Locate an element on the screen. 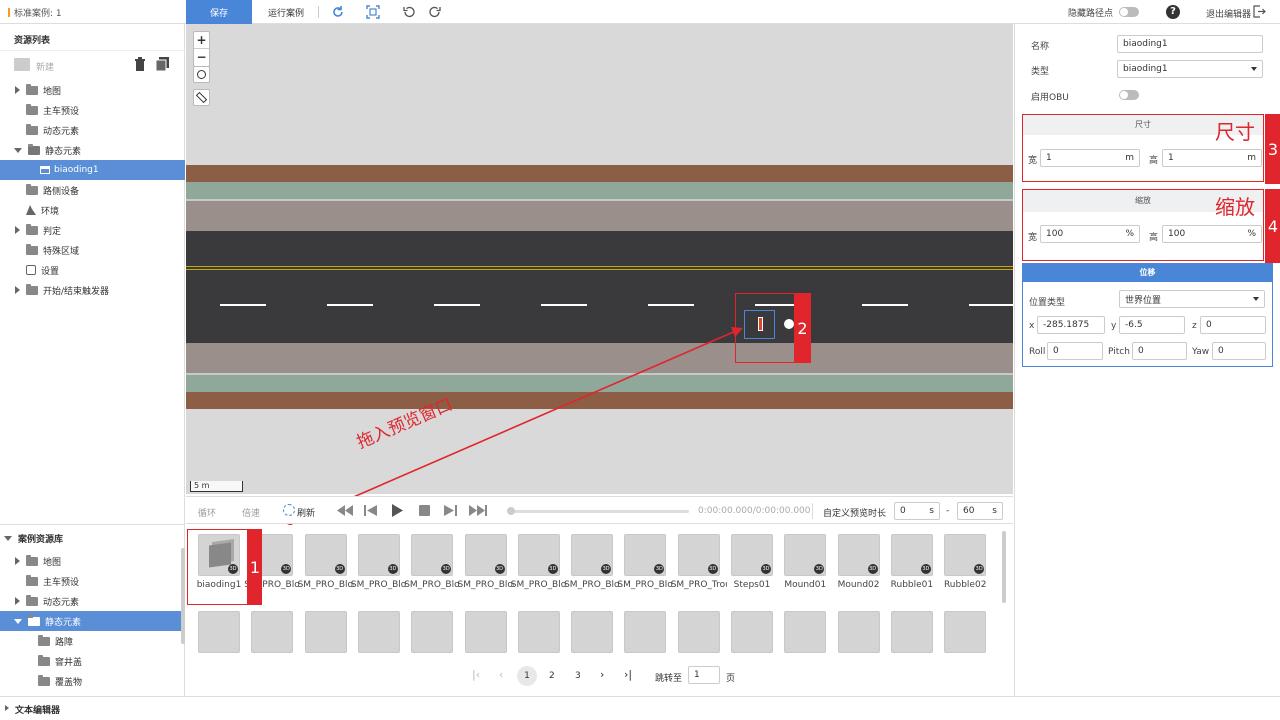 Image resolution: width=1280 pixels, height=720 pixels. tree-item-special-area: 特殊区域 is located at coordinates (92, 250).